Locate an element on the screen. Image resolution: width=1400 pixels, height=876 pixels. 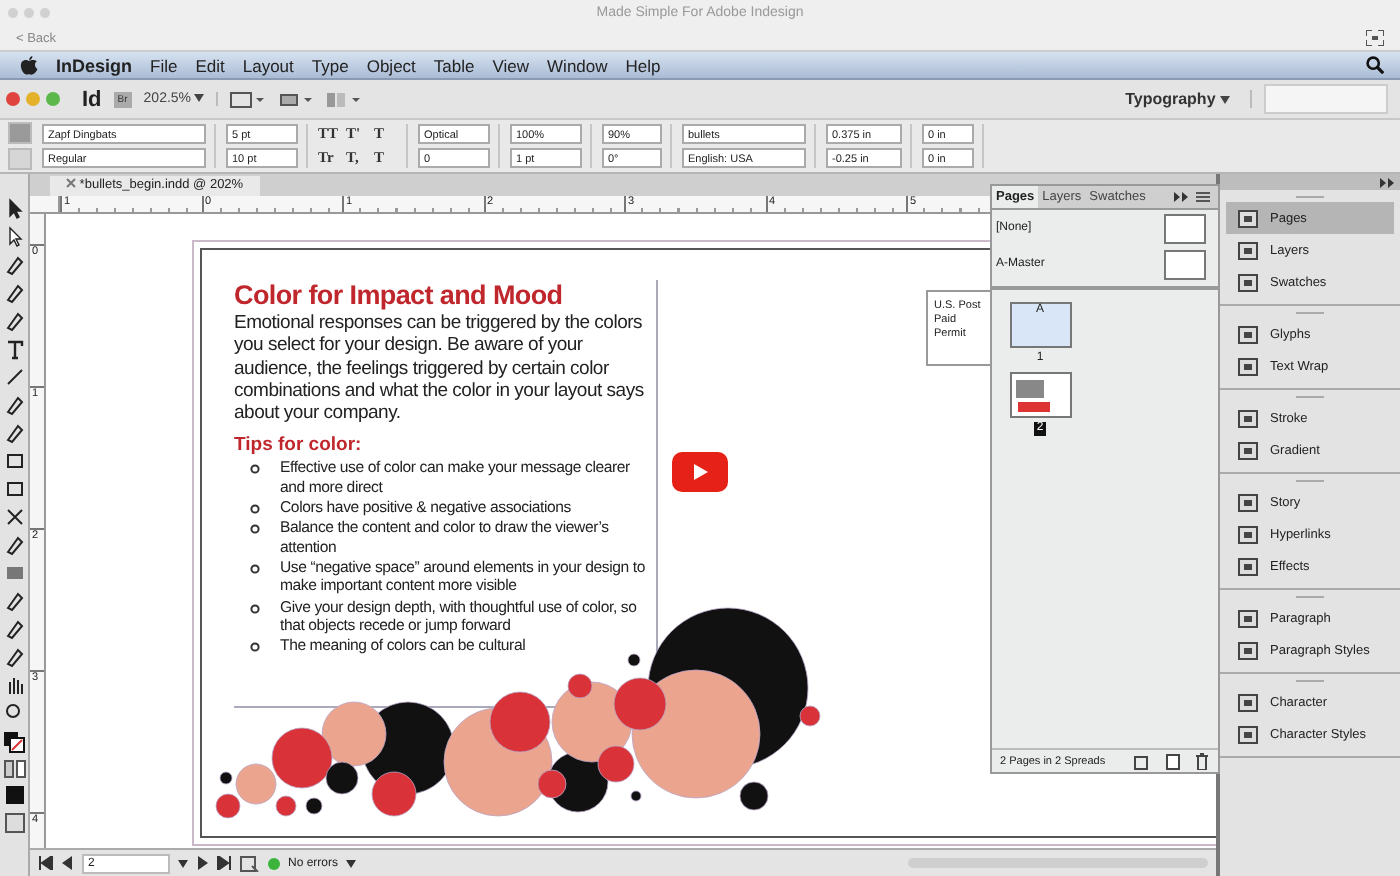
app-menu: InDesign is located at coordinates (94, 65).